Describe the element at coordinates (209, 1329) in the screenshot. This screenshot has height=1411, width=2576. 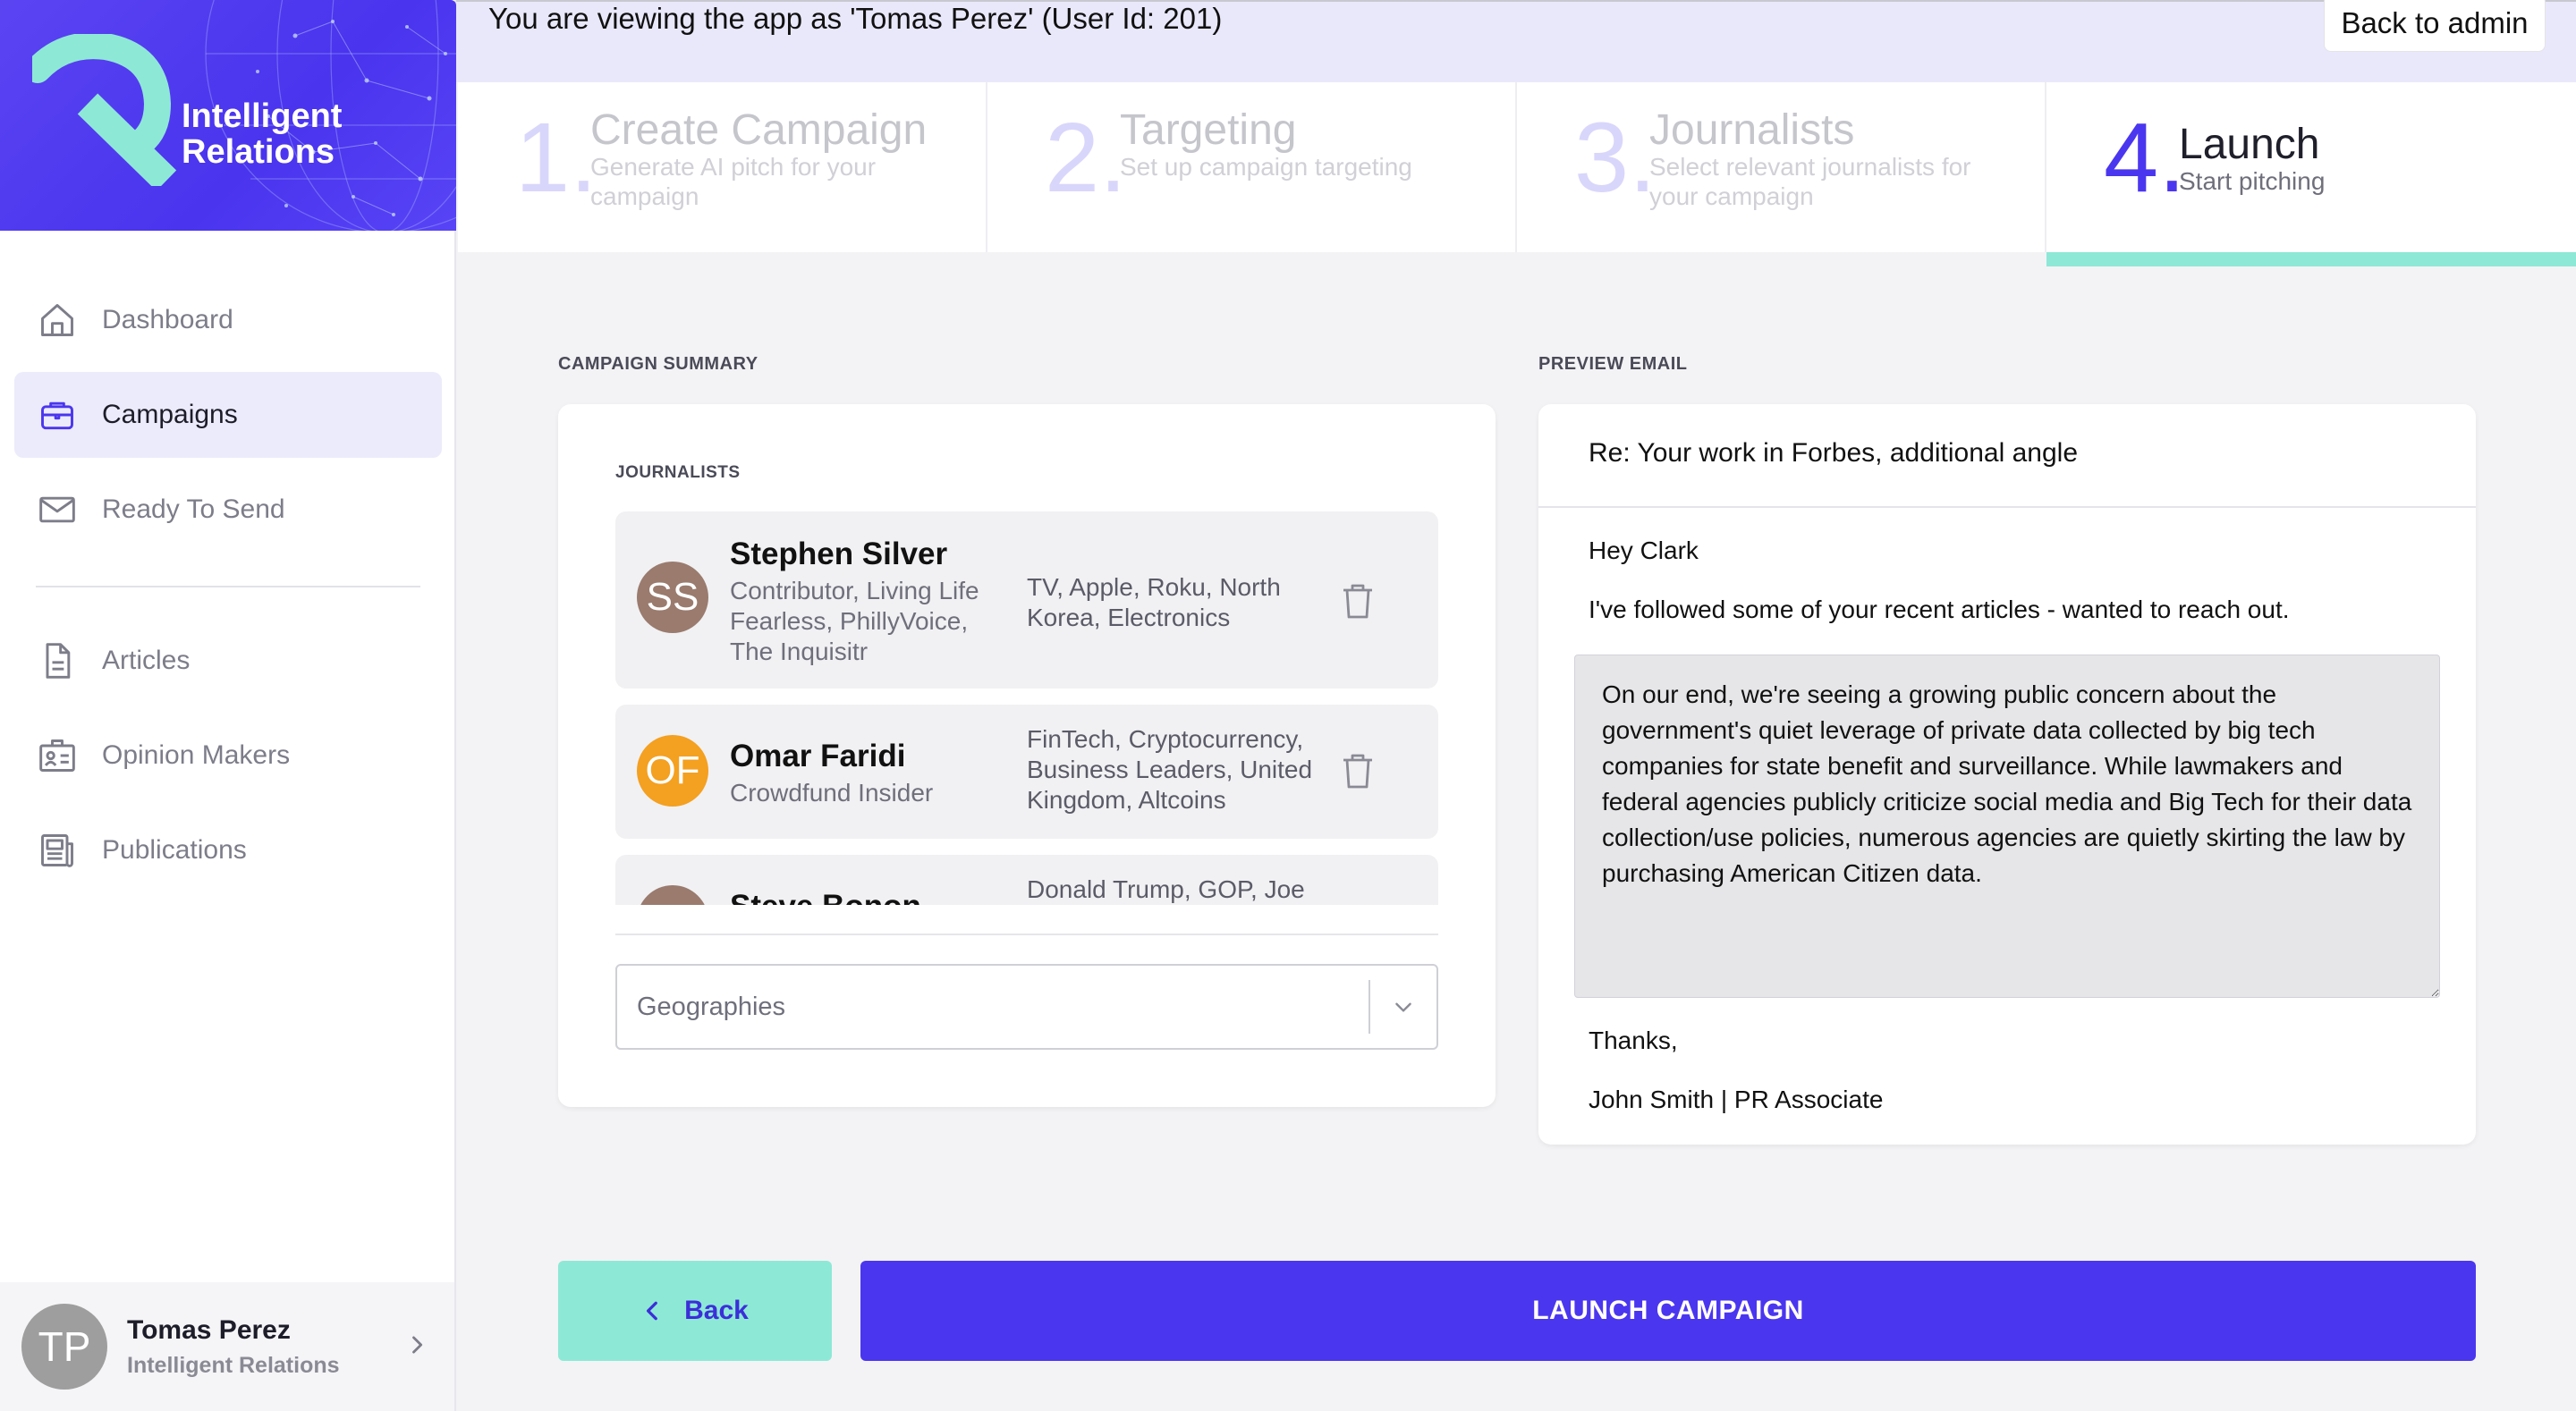
I see `user-name: Tomas Perez` at that location.